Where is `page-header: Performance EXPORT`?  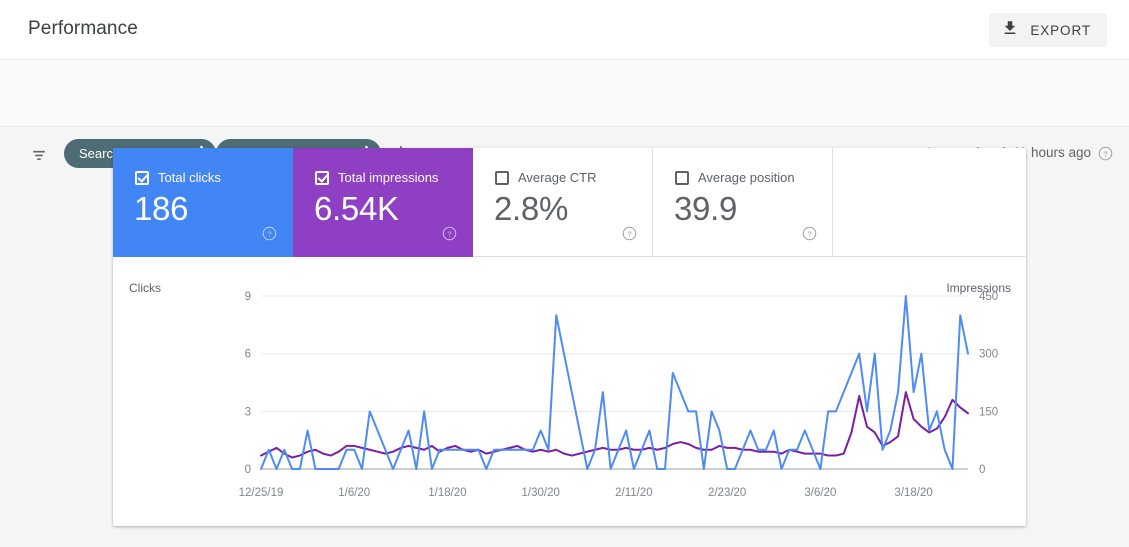
page-header: Performance EXPORT is located at coordinates (564, 30).